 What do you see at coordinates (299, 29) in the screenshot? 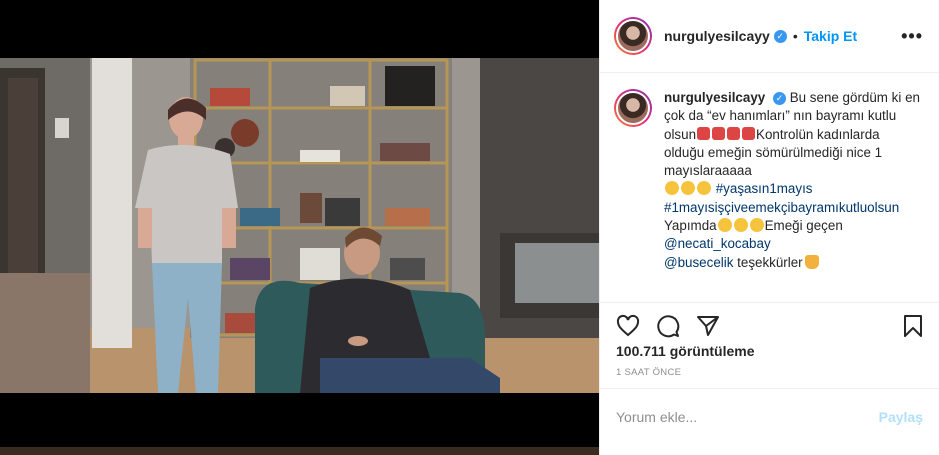
I see `letterbox-top` at bounding box center [299, 29].